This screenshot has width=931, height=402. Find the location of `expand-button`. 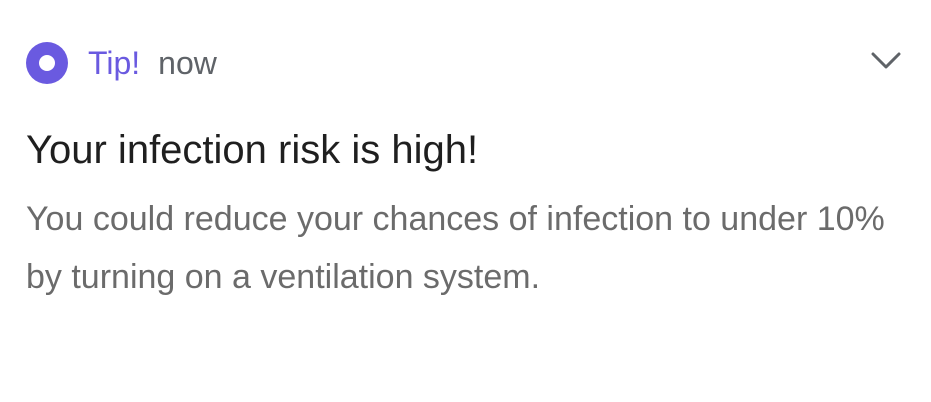

expand-button is located at coordinates (886, 63).